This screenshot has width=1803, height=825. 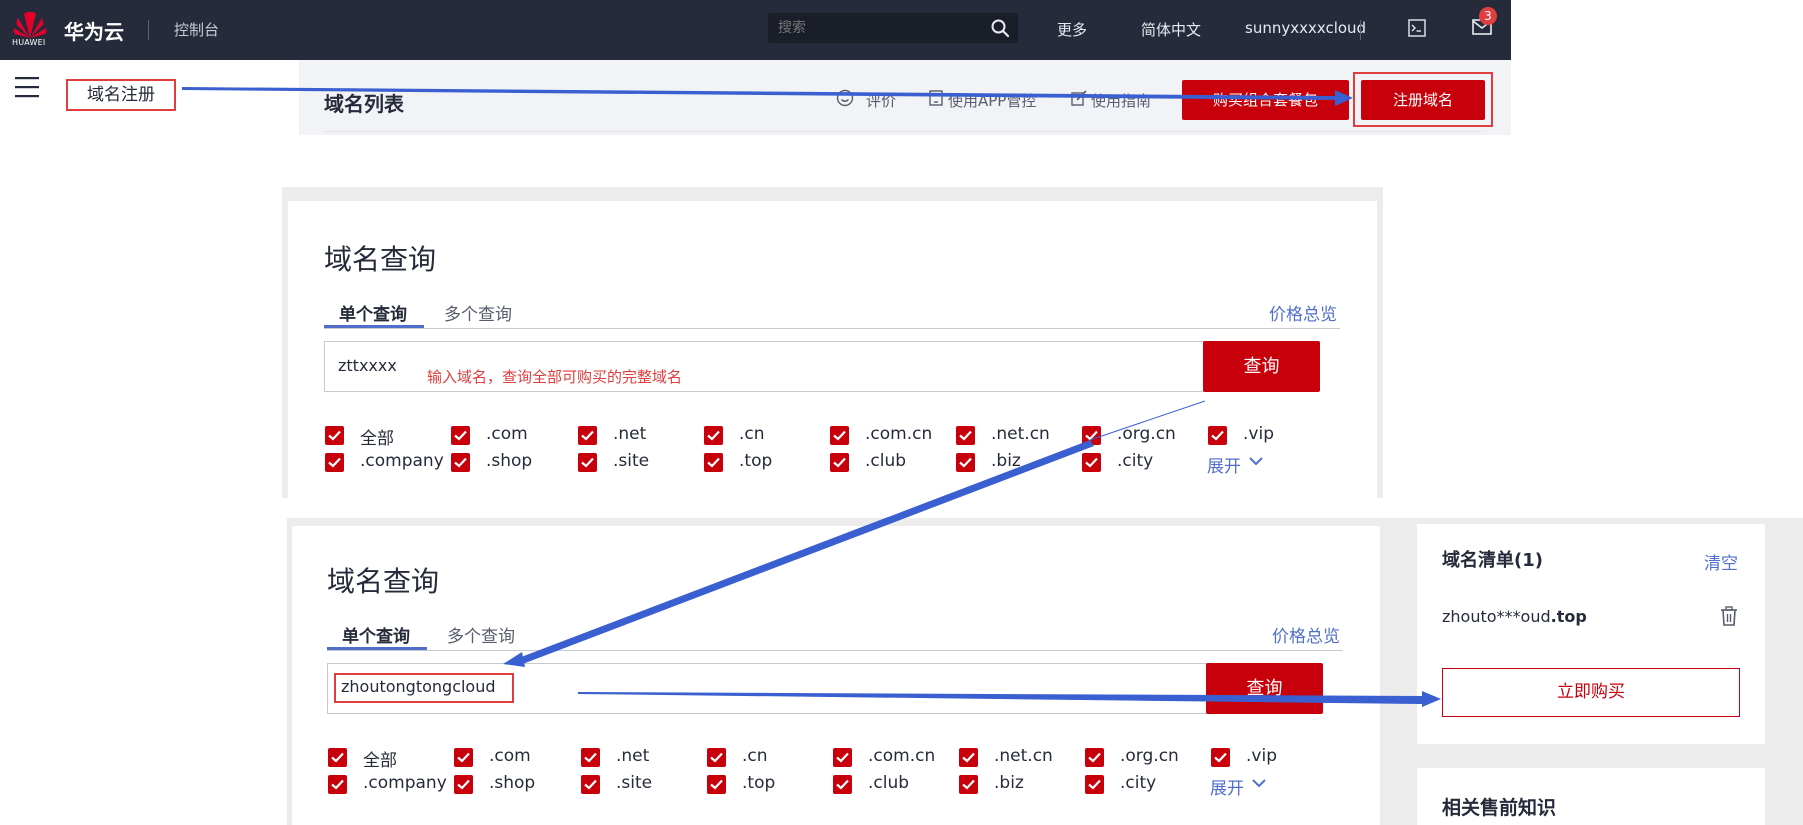 I want to click on suffix-checkbox-label: .shop, so click(x=509, y=461).